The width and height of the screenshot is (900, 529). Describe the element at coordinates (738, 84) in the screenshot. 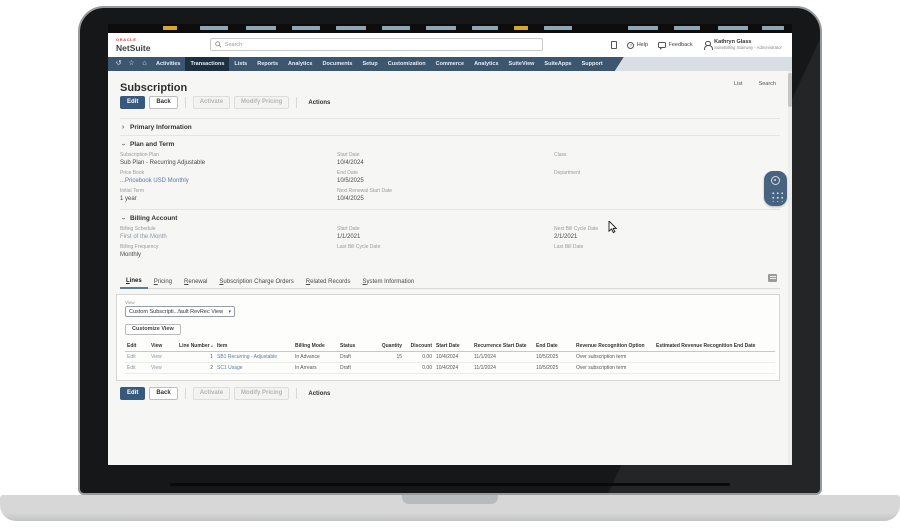

I see `list-link: List` at that location.